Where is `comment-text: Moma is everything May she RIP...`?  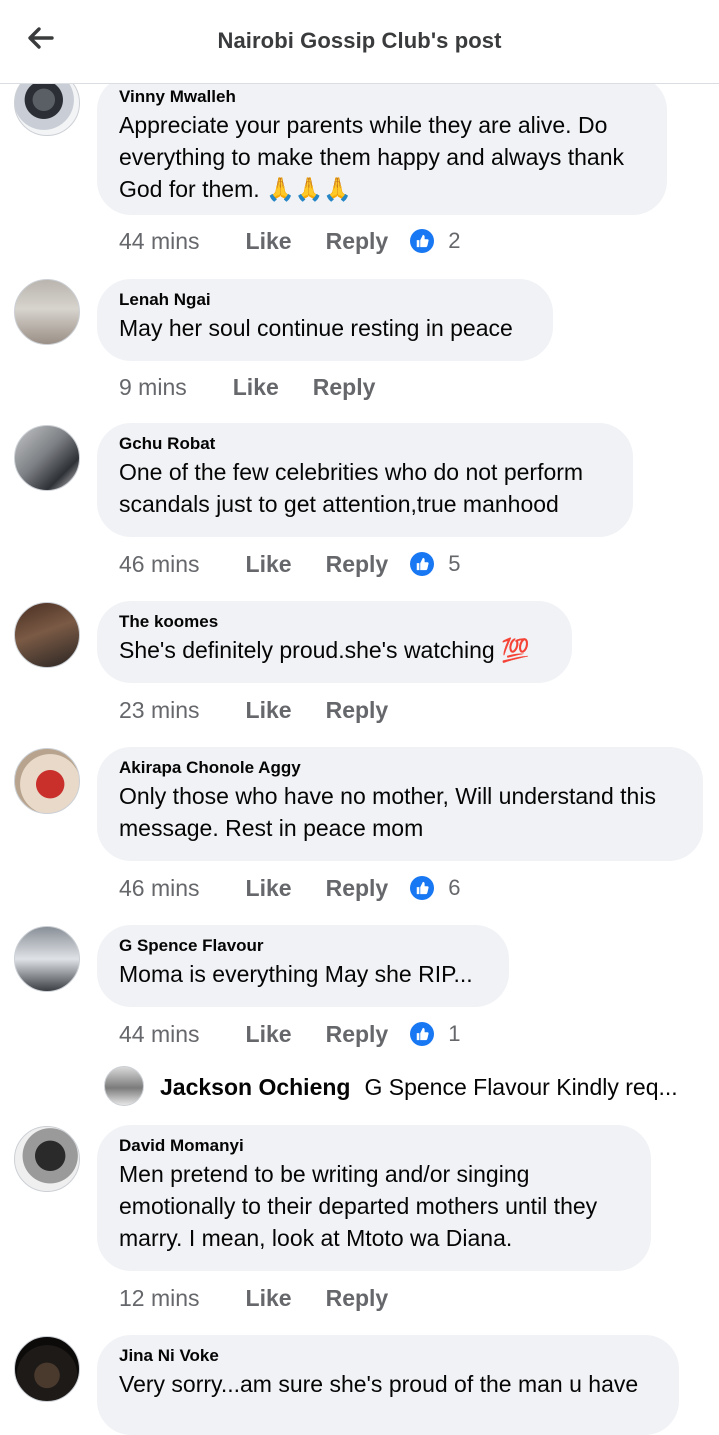 comment-text: Moma is everything May she RIP... is located at coordinates (303, 974).